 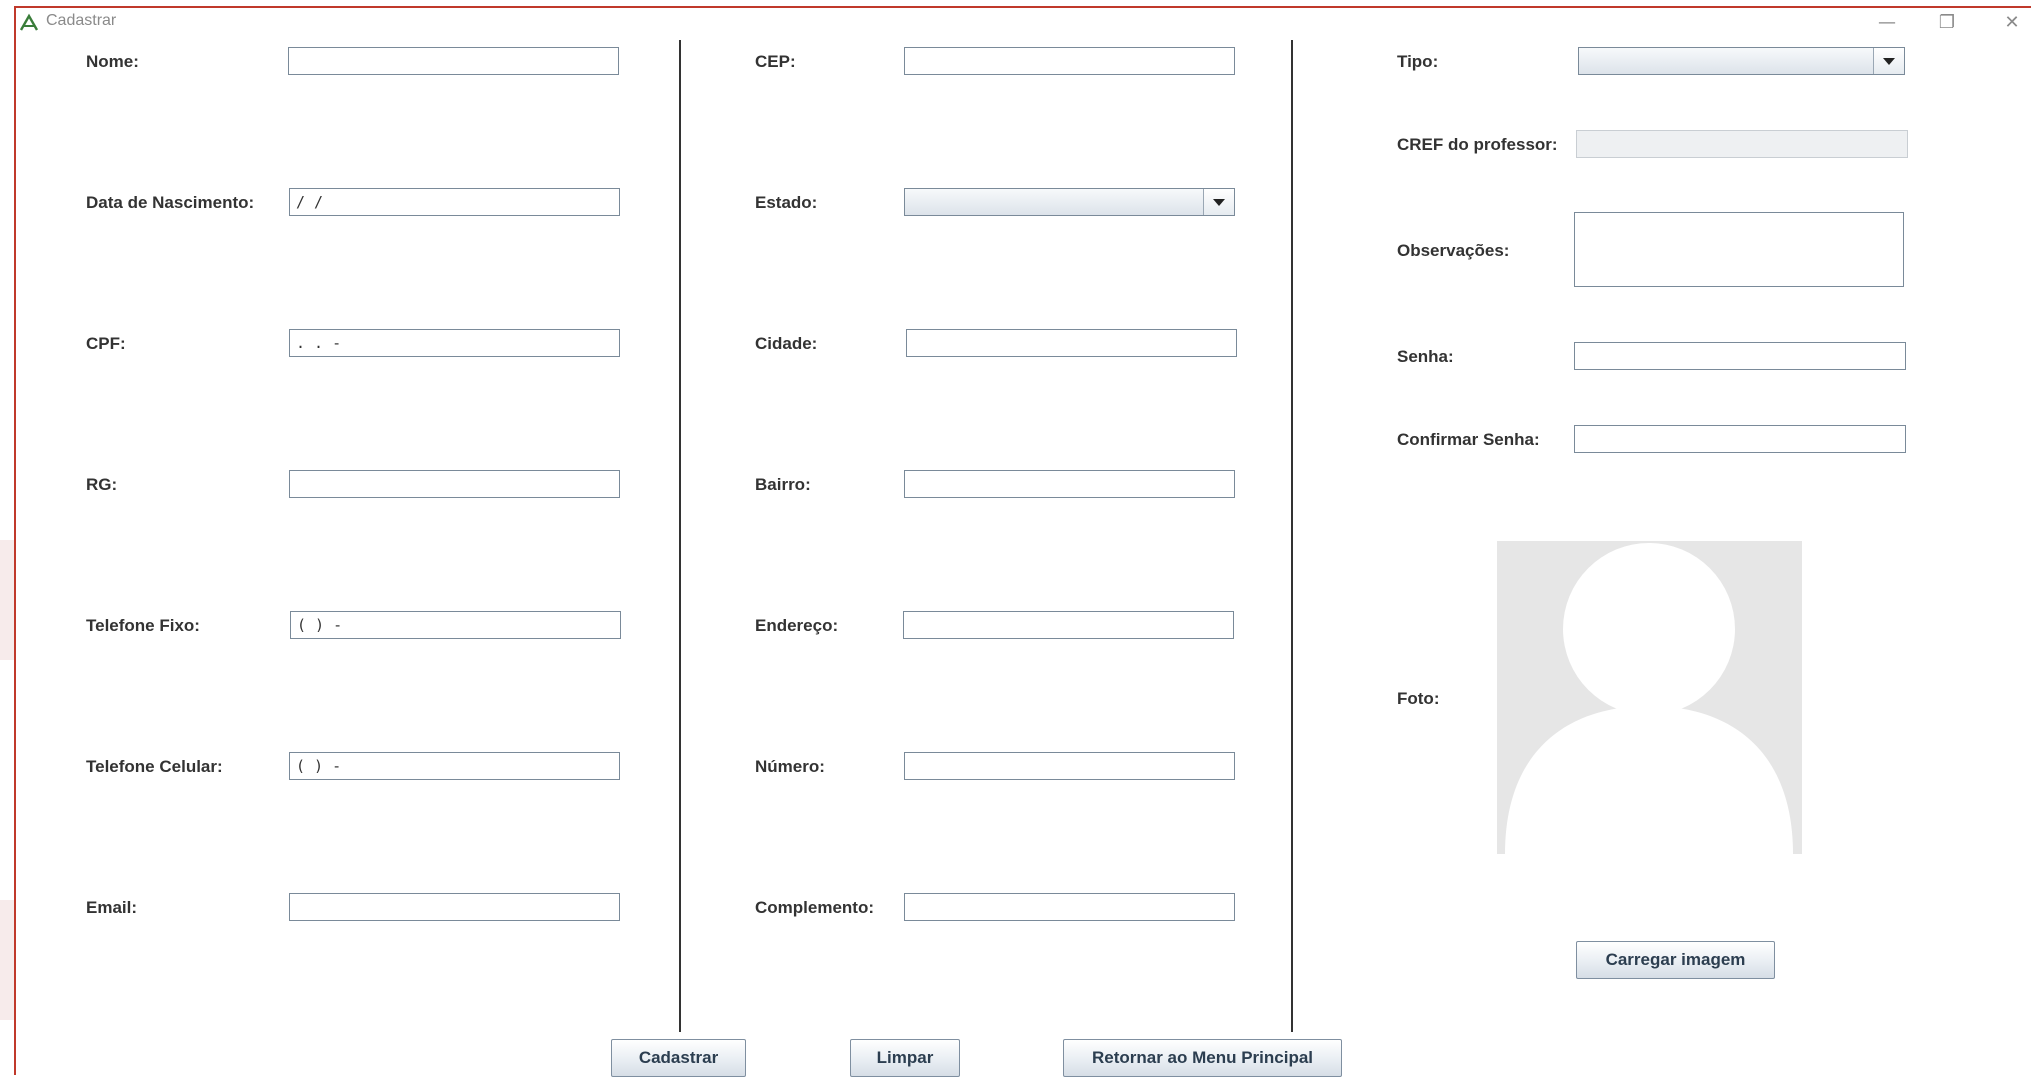 What do you see at coordinates (775, 61) in the screenshot?
I see `cep-label: CEP:` at bounding box center [775, 61].